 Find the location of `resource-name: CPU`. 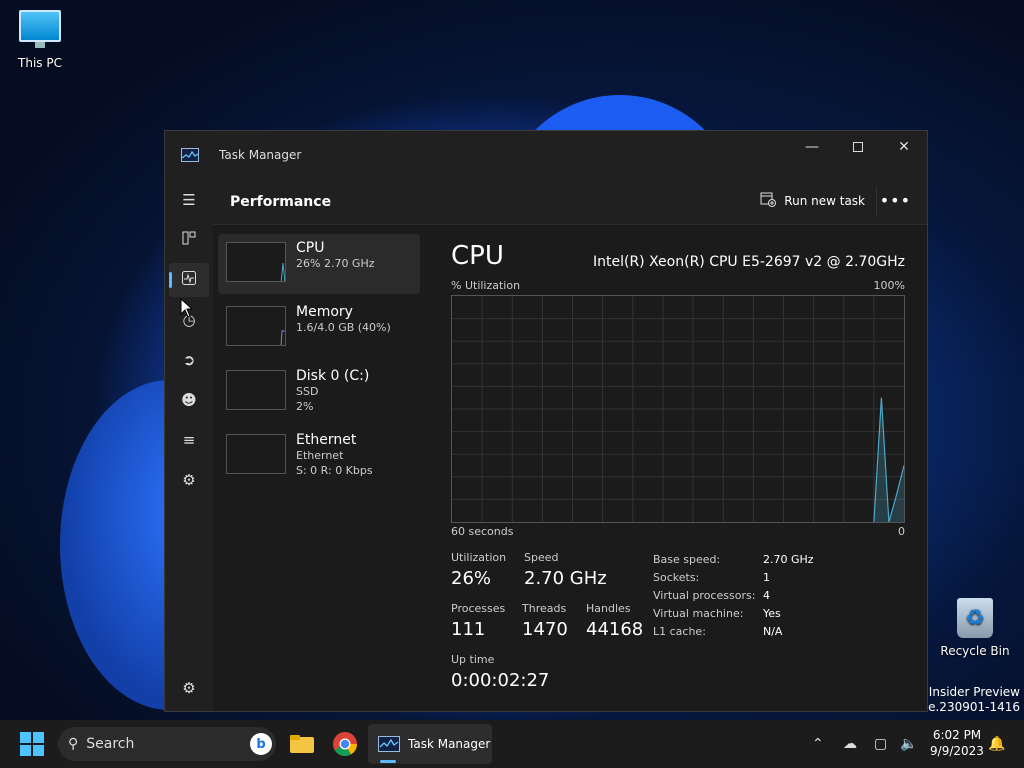

resource-name: CPU is located at coordinates (310, 248).